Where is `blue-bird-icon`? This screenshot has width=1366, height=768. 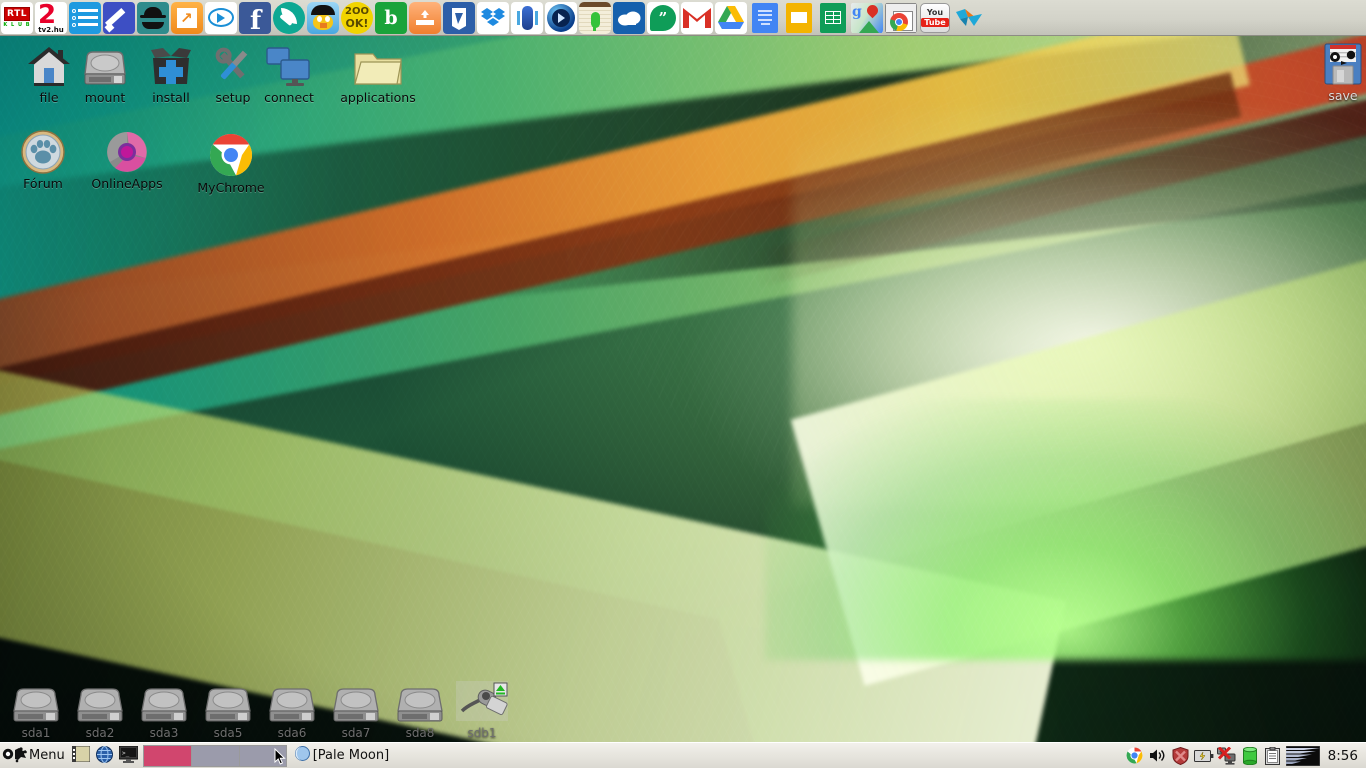 blue-bird-icon is located at coordinates (459, 18).